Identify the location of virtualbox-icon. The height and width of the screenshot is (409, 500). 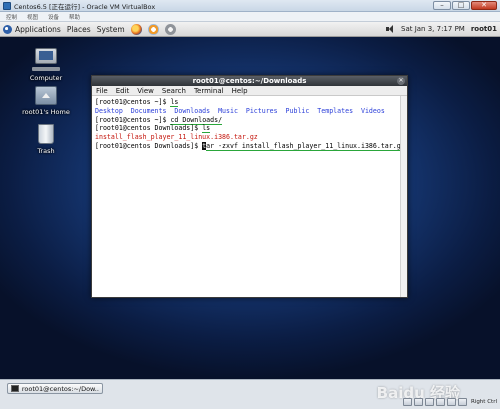
(7, 5).